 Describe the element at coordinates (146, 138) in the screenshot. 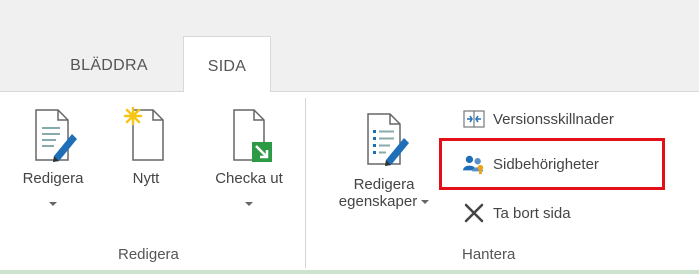

I see `new-page-icon` at that location.